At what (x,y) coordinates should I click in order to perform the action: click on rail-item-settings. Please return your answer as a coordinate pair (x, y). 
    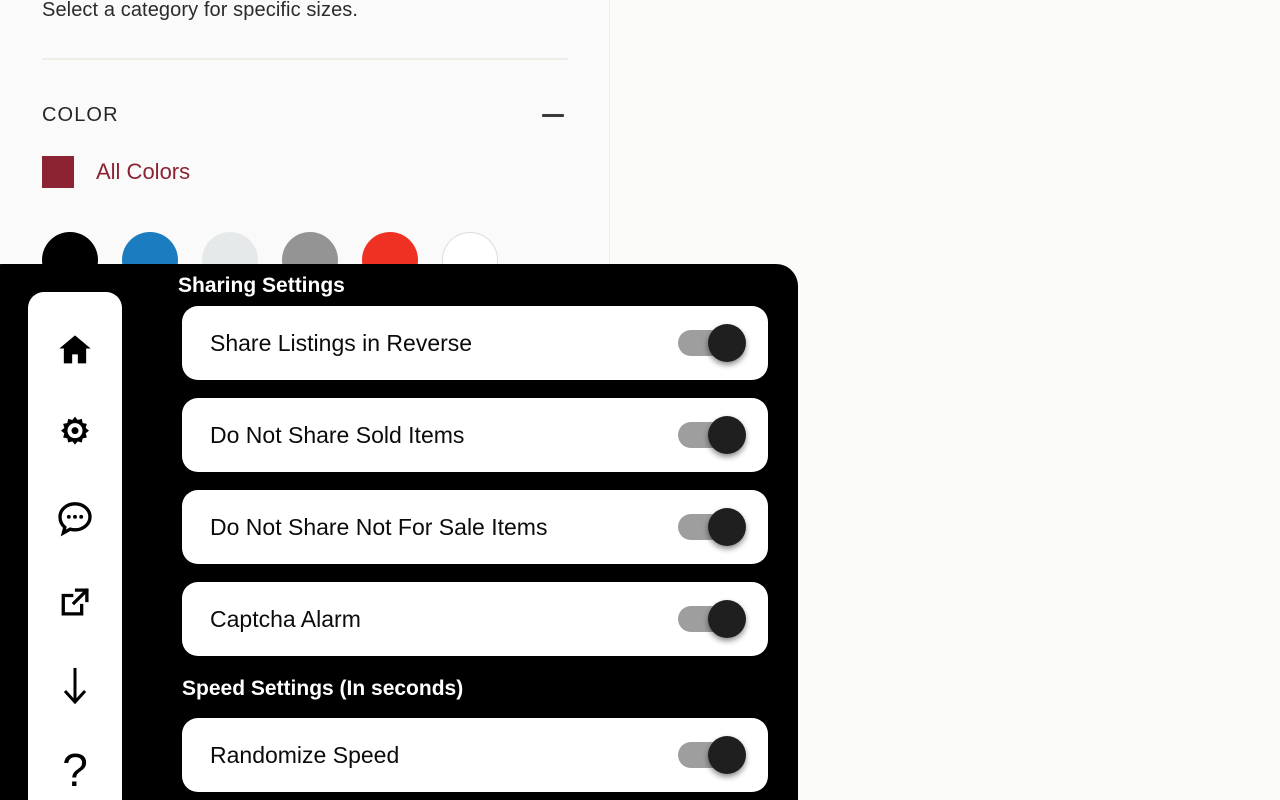
    Looking at the image, I should click on (75, 434).